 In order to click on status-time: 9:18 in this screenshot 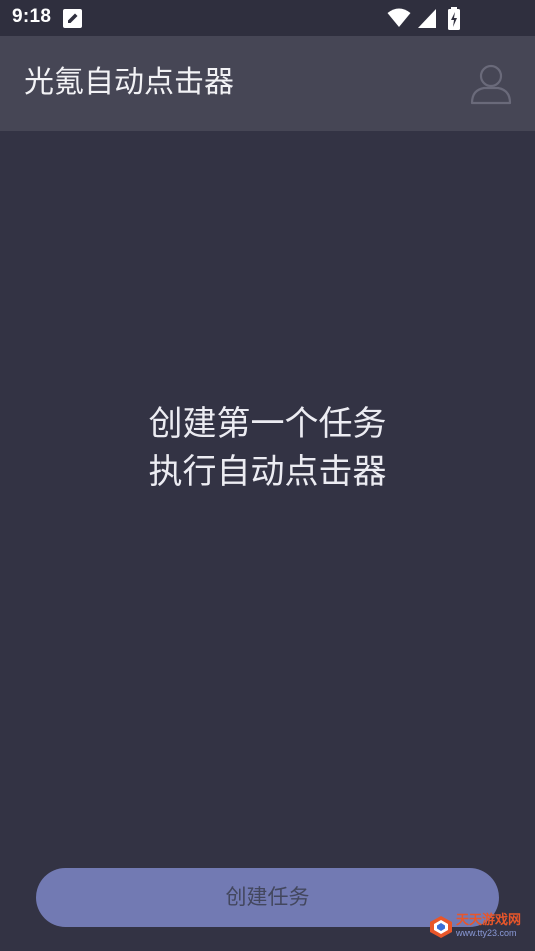, I will do `click(32, 16)`.